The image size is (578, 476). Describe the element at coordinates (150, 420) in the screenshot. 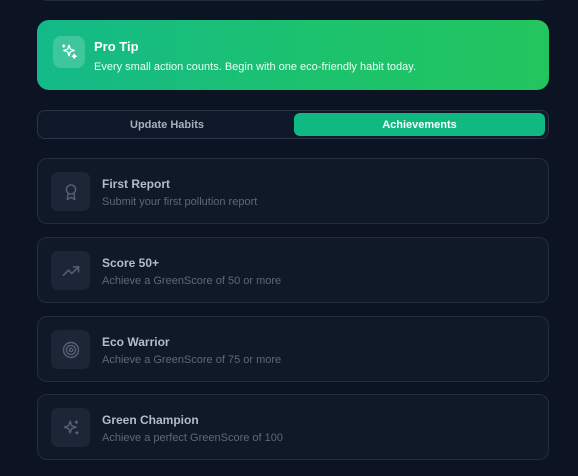

I see `achievement-title: Green Champion` at that location.